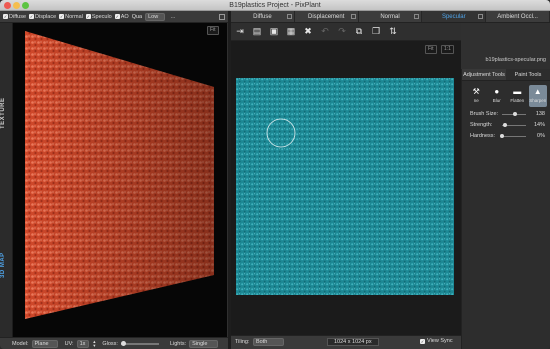  I want to click on sharpen-tool: ▲ Sharpen, so click(537, 96).